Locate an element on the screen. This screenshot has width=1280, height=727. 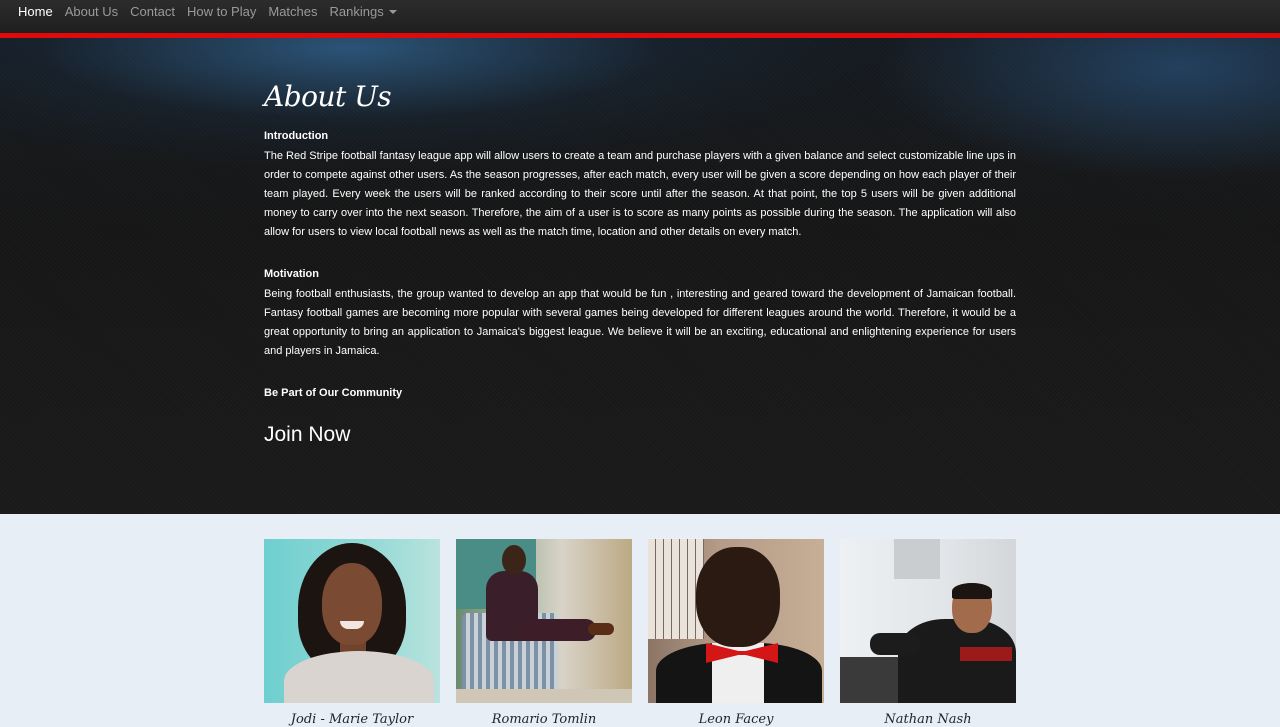
team-member-card: Romario Tomlin is located at coordinates (544, 633).